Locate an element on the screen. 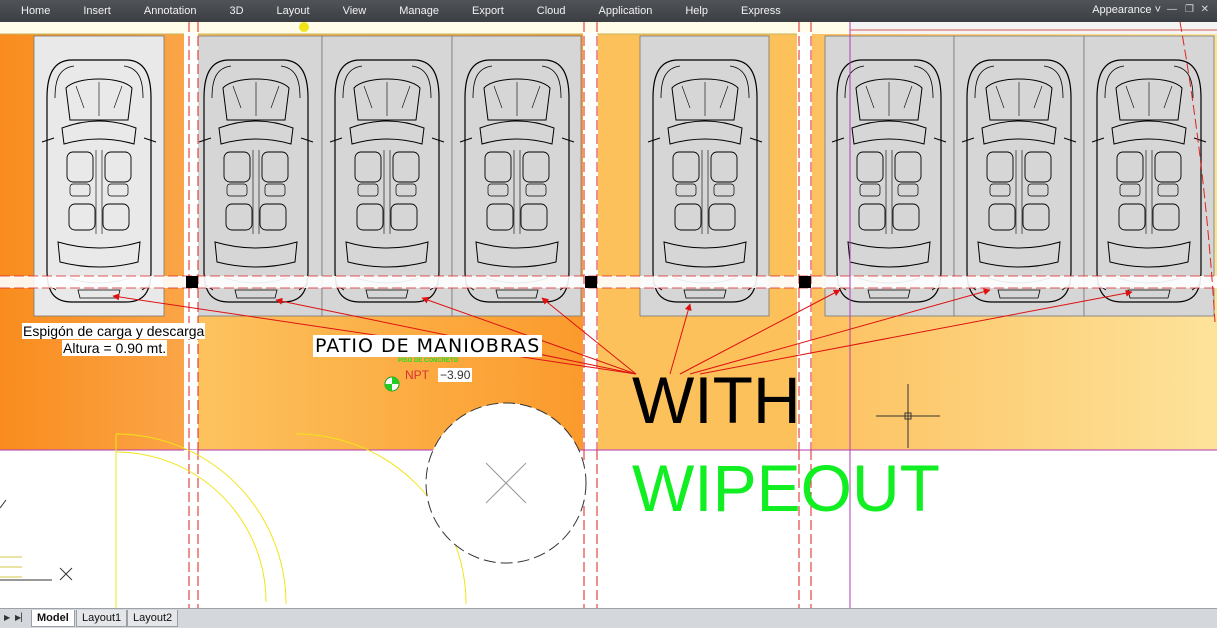  menu-insert: Insert is located at coordinates (92, 11).